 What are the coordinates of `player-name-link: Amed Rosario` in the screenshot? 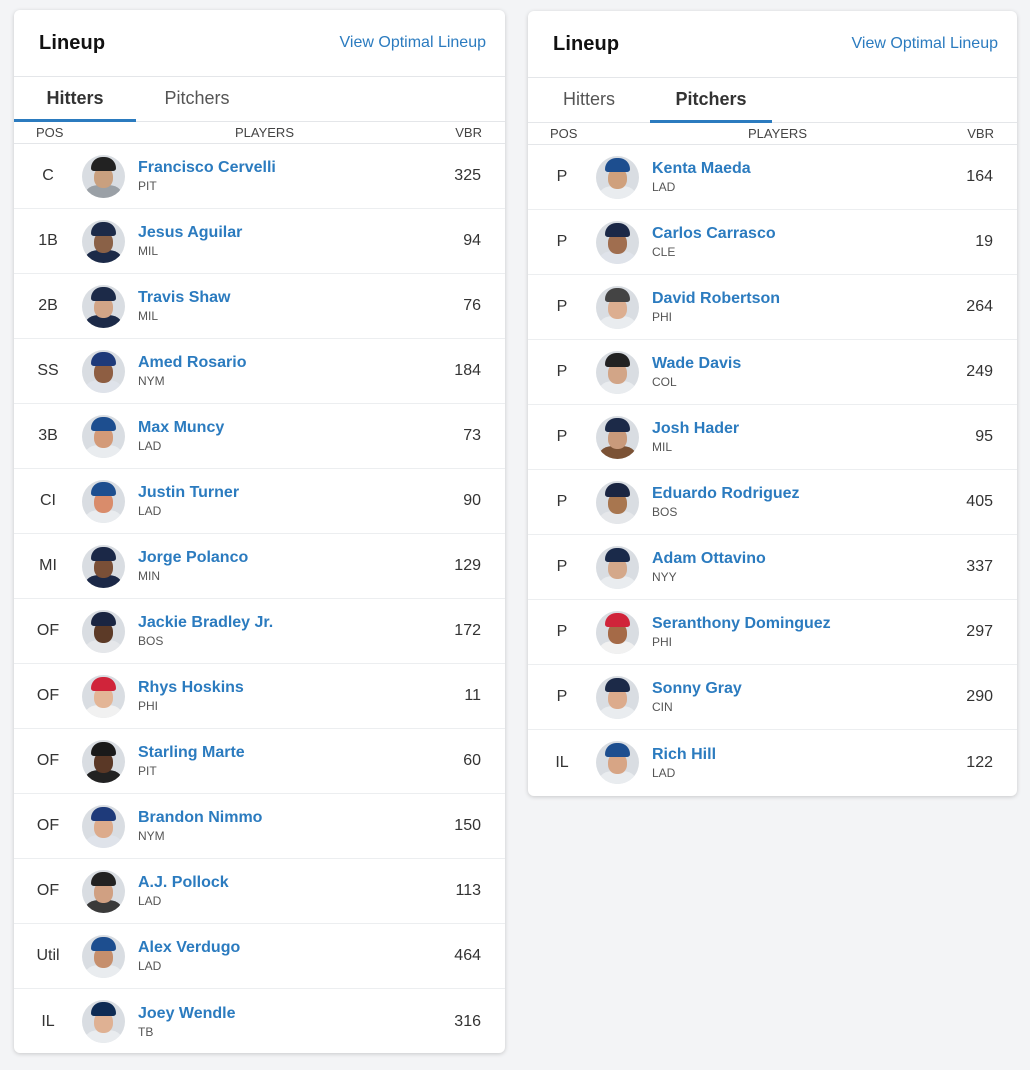 It's located at (281, 362).